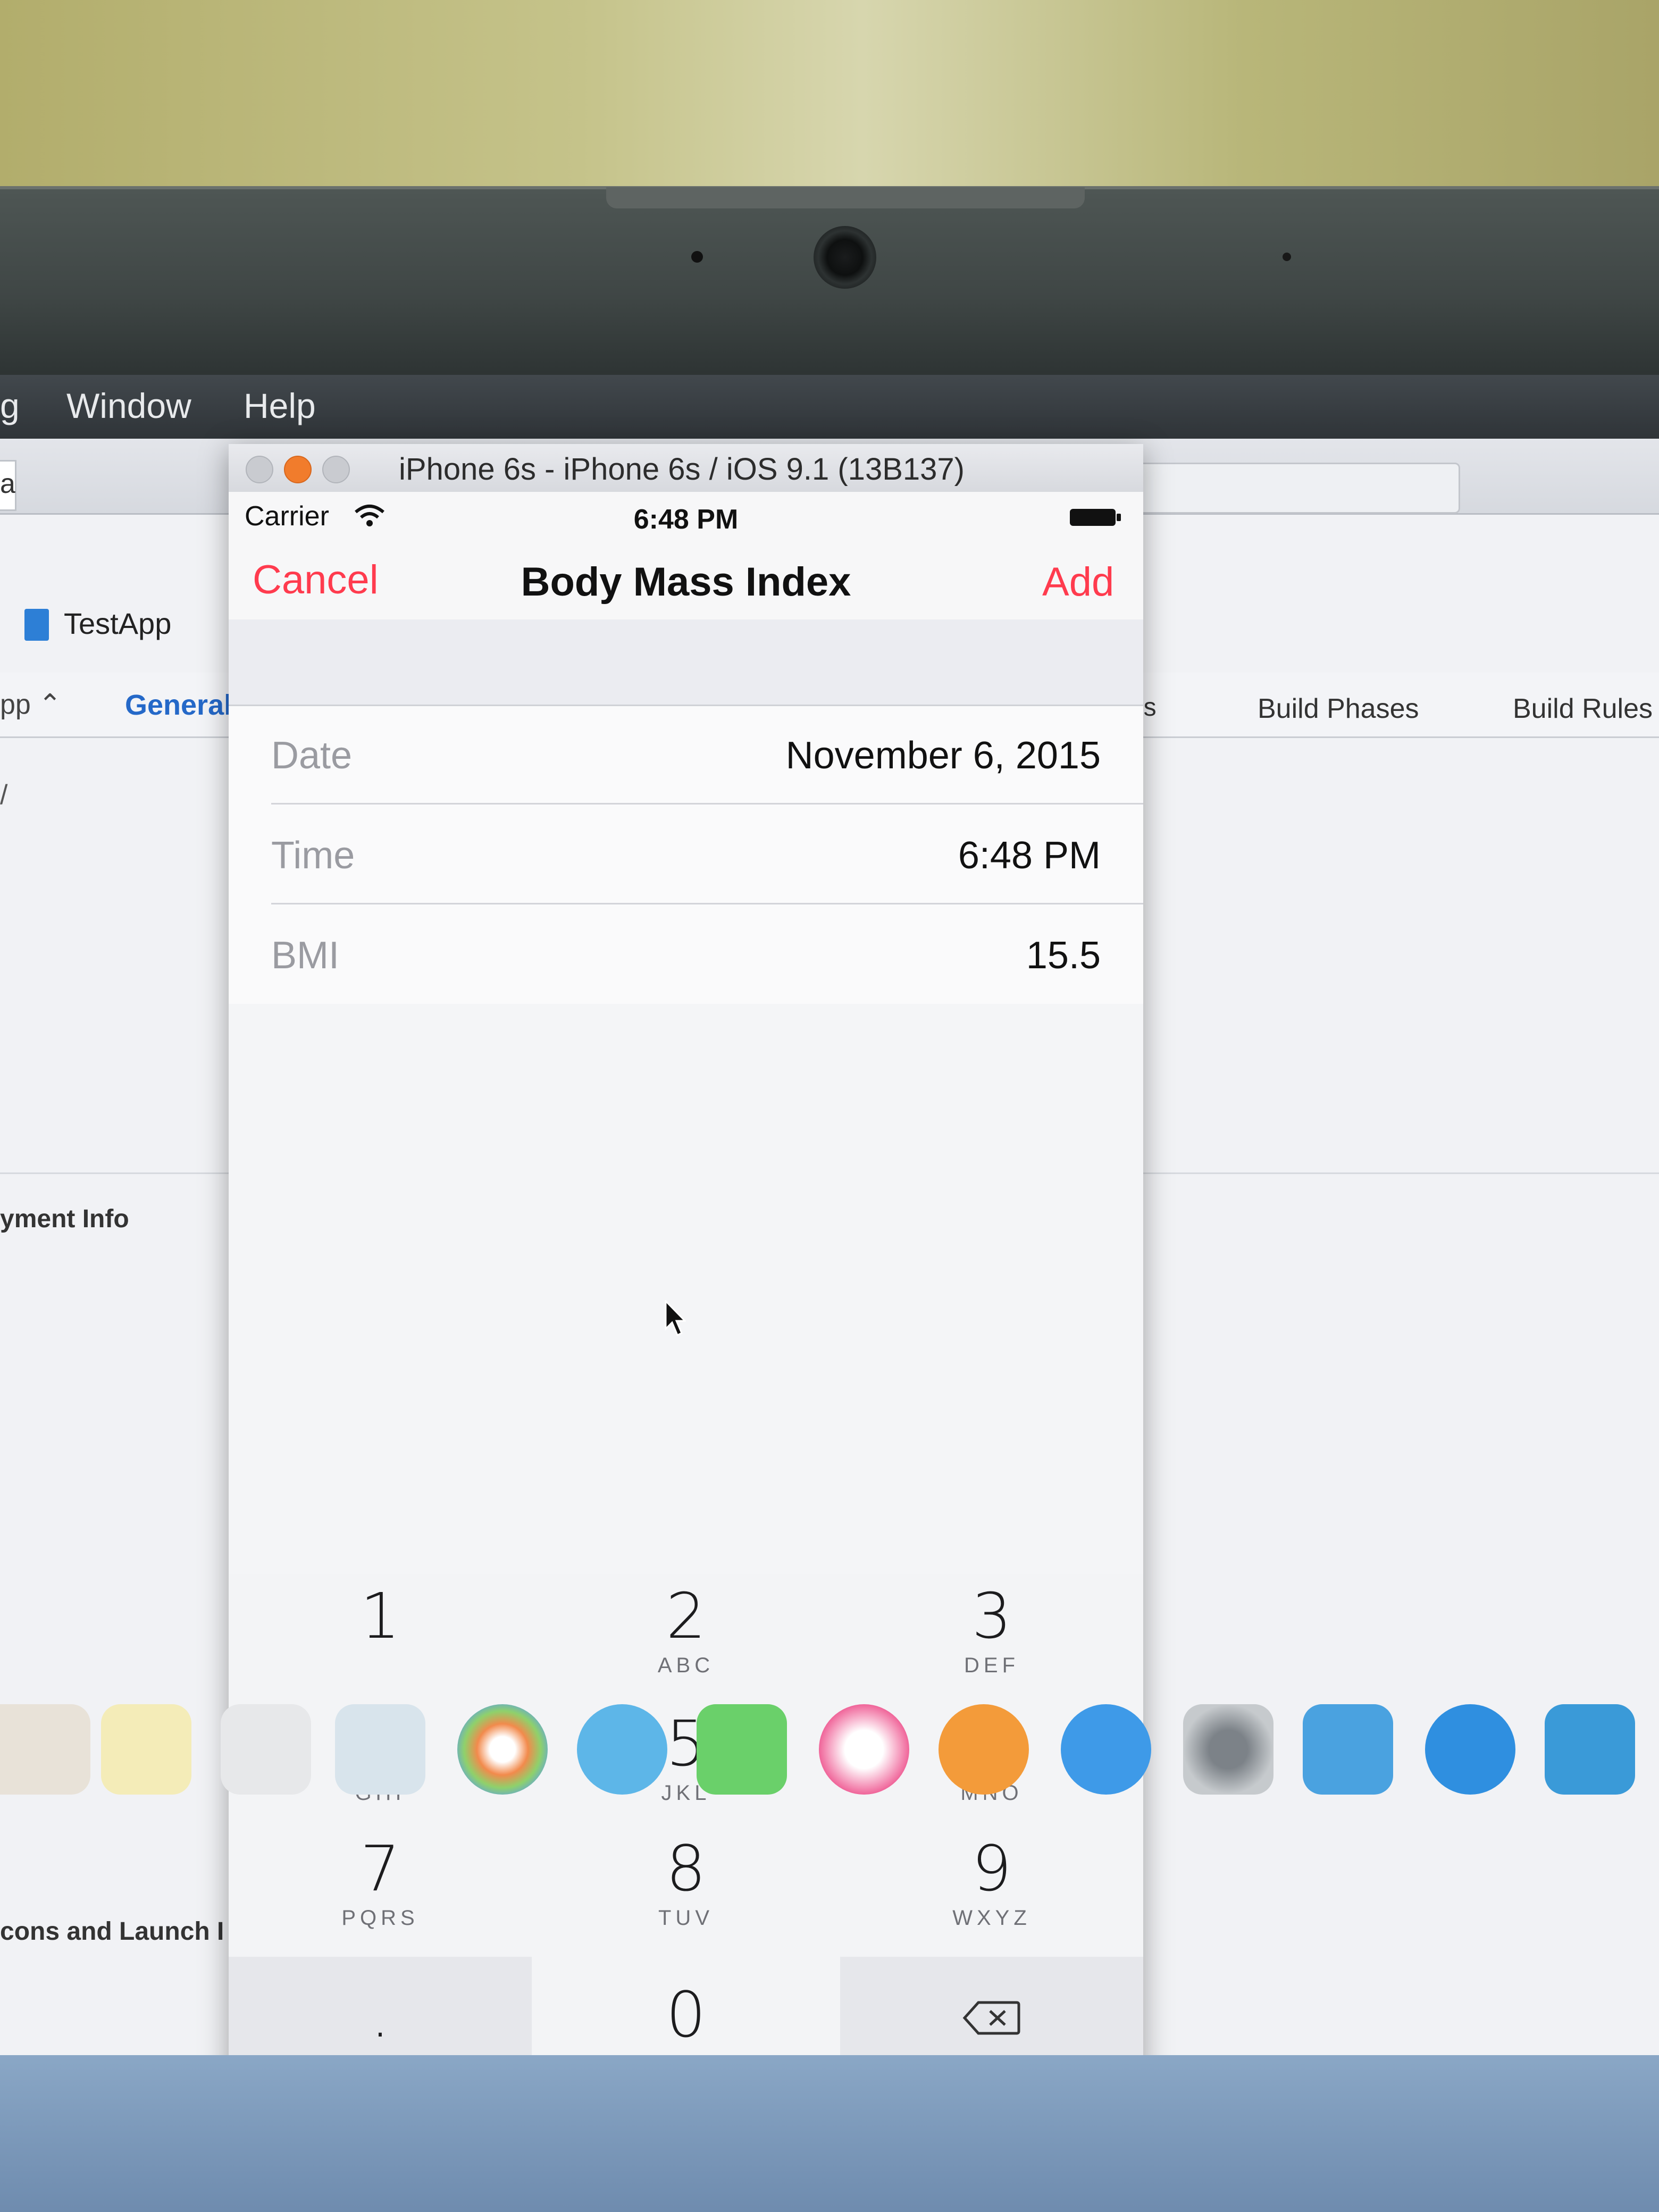  What do you see at coordinates (266, 1749) in the screenshot?
I see `reminders-icon` at bounding box center [266, 1749].